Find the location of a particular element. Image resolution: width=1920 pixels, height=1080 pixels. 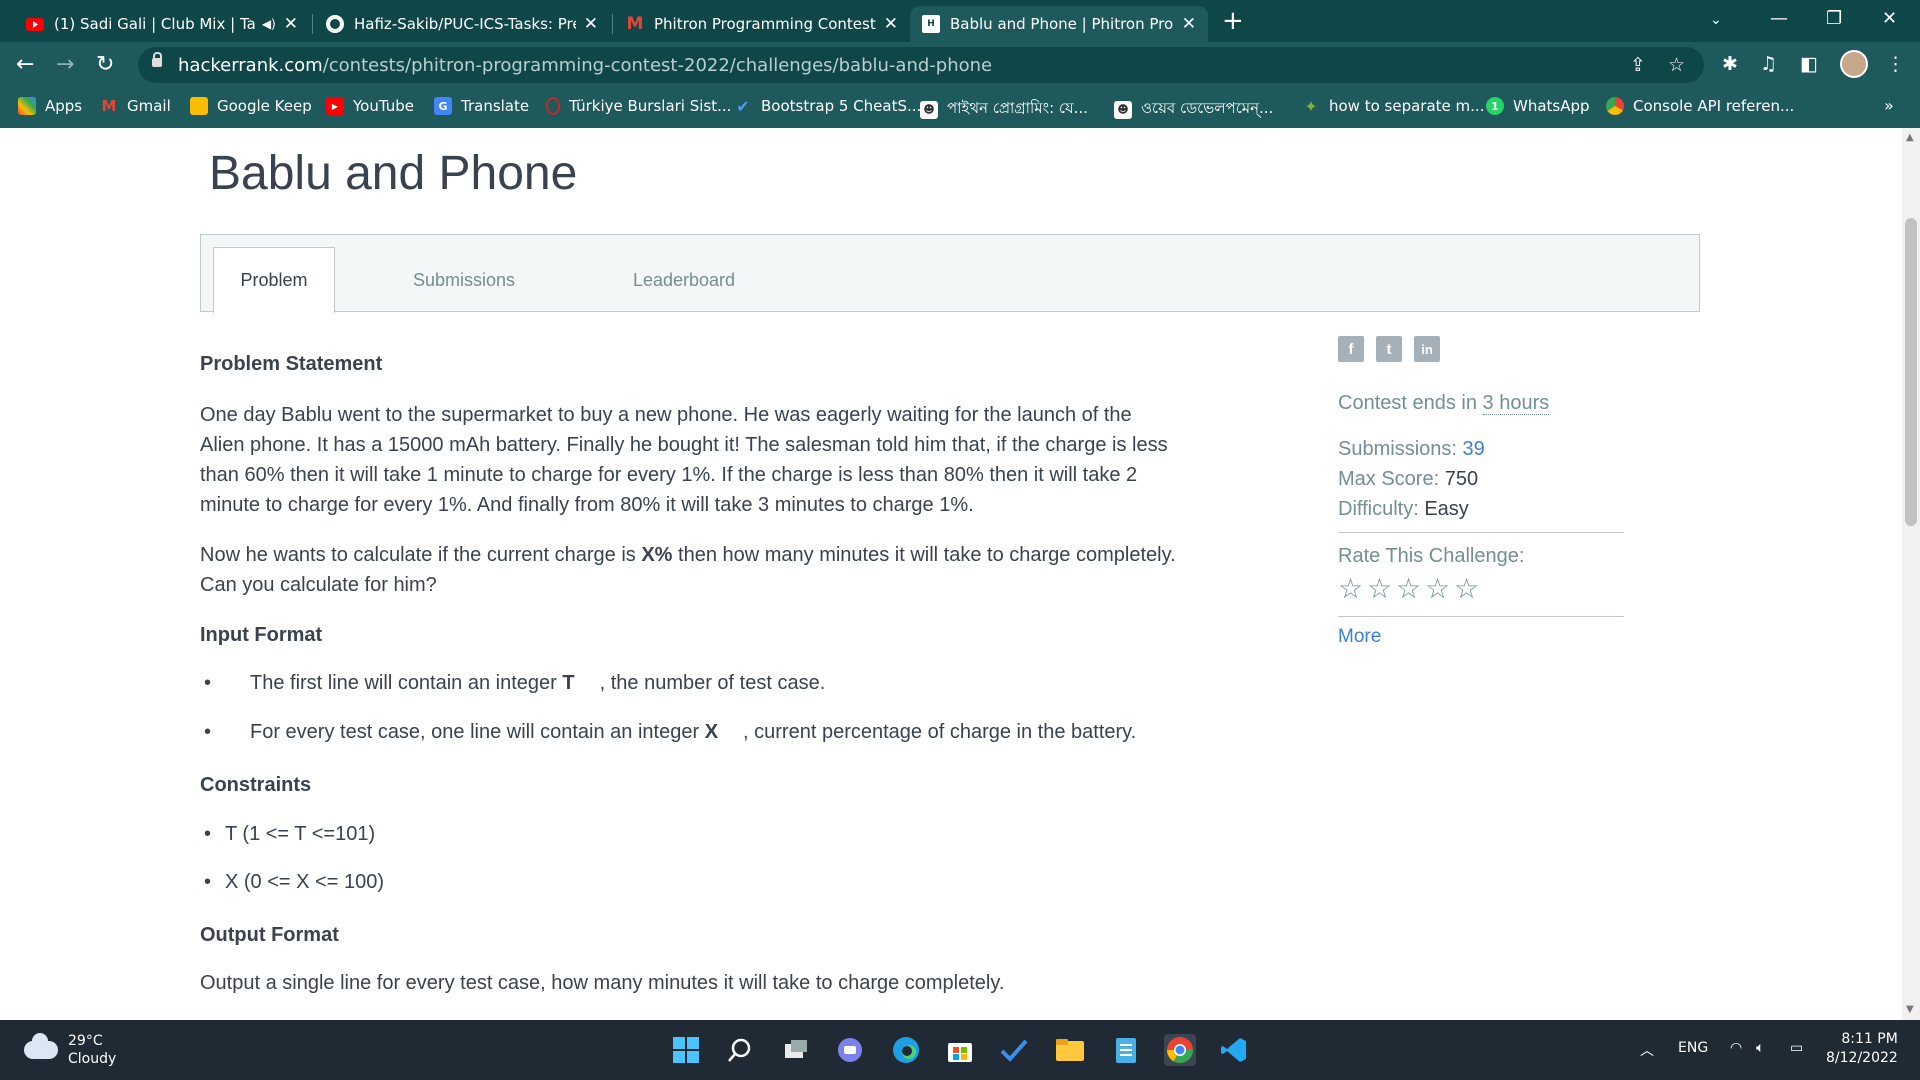

scroll-down-arrow-icon: ▼ is located at coordinates (1910, 1009).